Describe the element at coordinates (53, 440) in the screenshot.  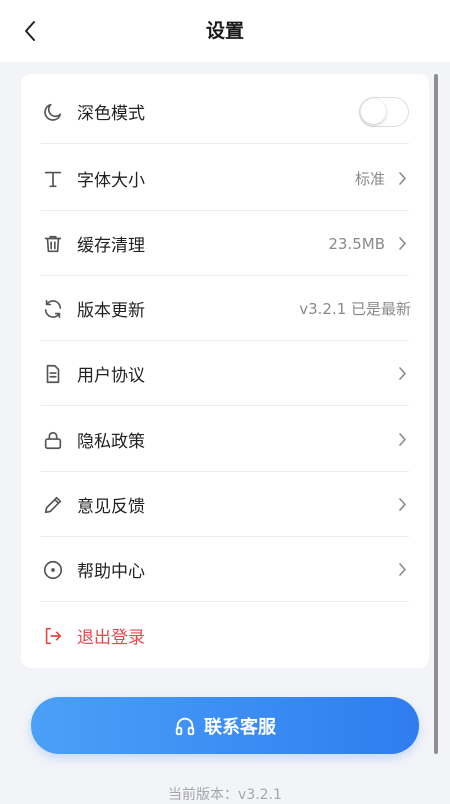
I see `lock-icon` at that location.